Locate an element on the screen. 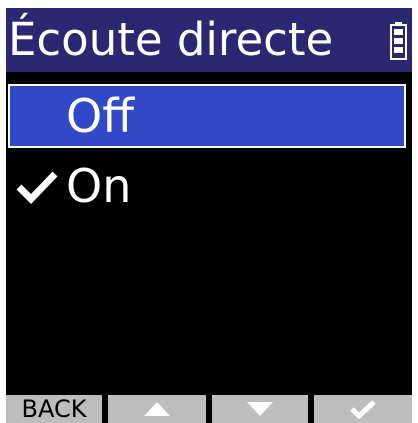  softkey-bar: BACK is located at coordinates (209, 409).